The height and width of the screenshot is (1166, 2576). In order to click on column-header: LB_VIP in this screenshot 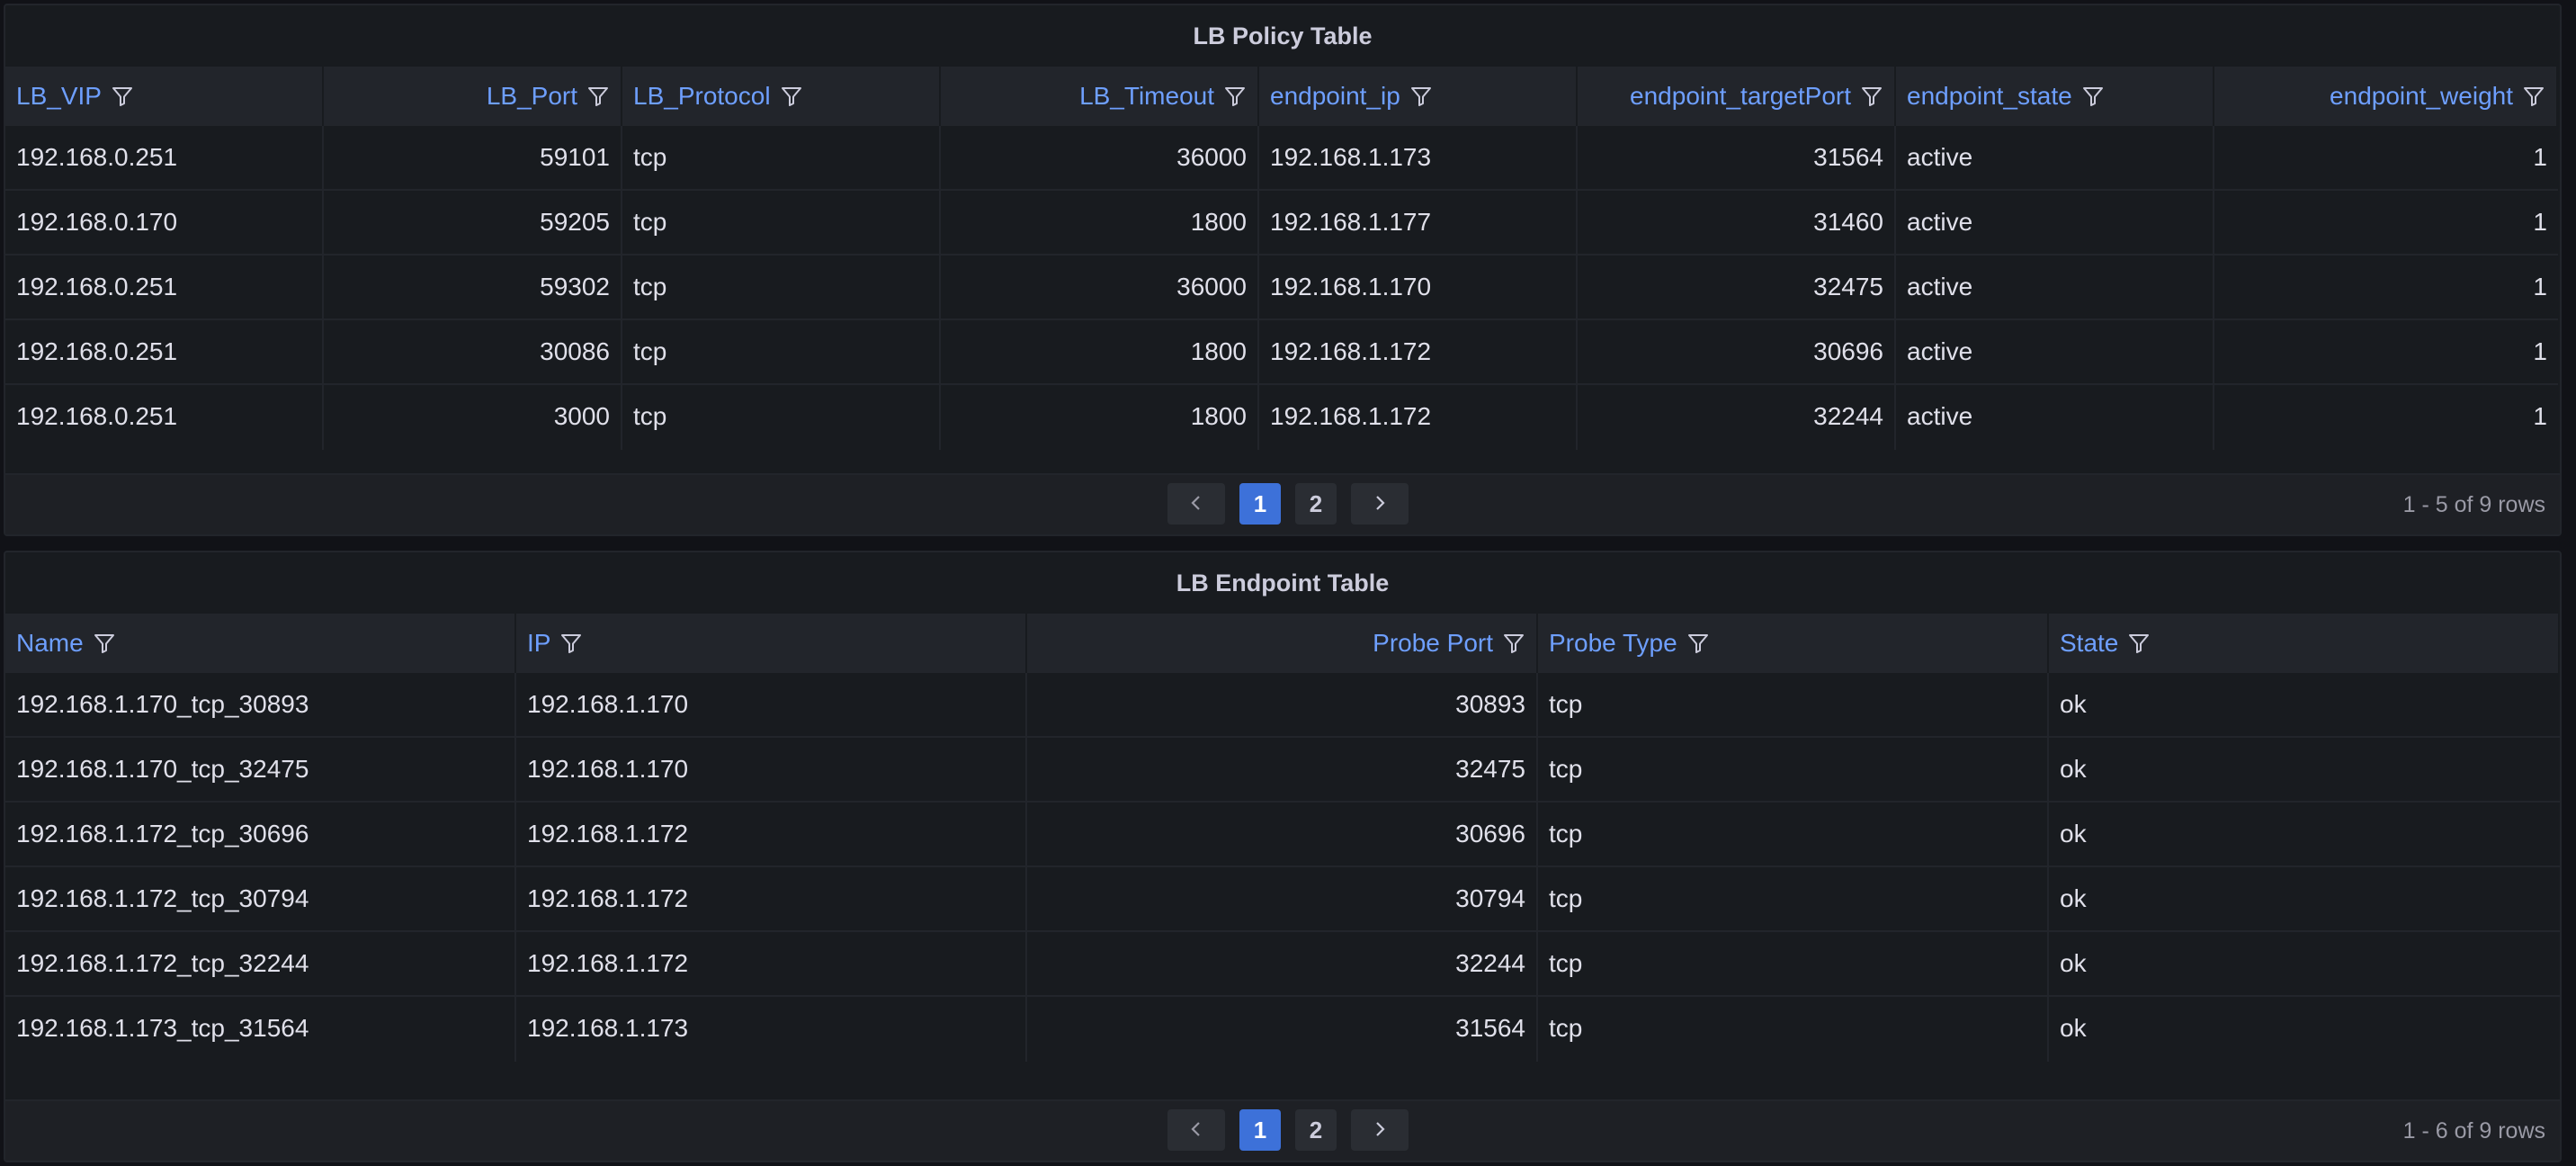, I will do `click(164, 96)`.